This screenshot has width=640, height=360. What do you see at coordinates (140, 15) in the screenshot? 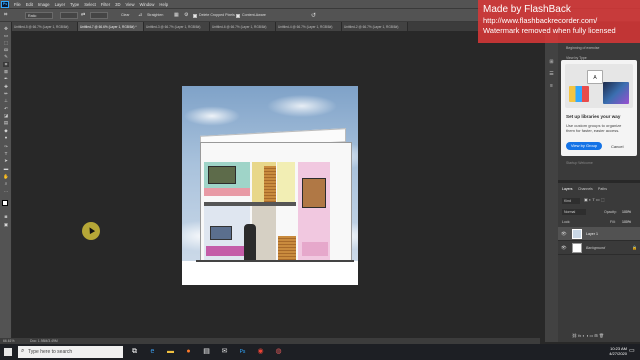
I see `straighten-icon: ⊿` at bounding box center [140, 15].